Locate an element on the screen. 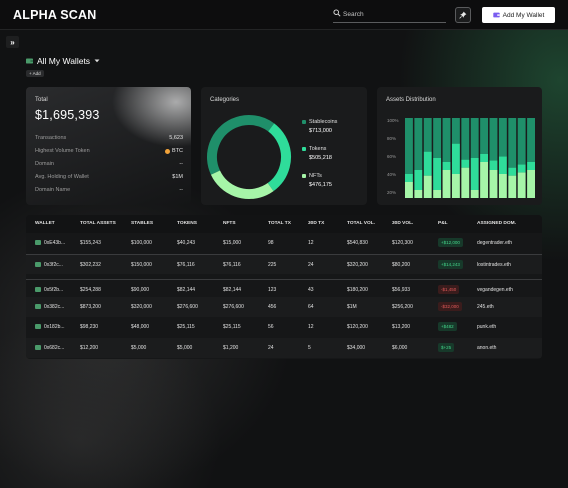  column-header: 30D TX is located at coordinates (316, 223).